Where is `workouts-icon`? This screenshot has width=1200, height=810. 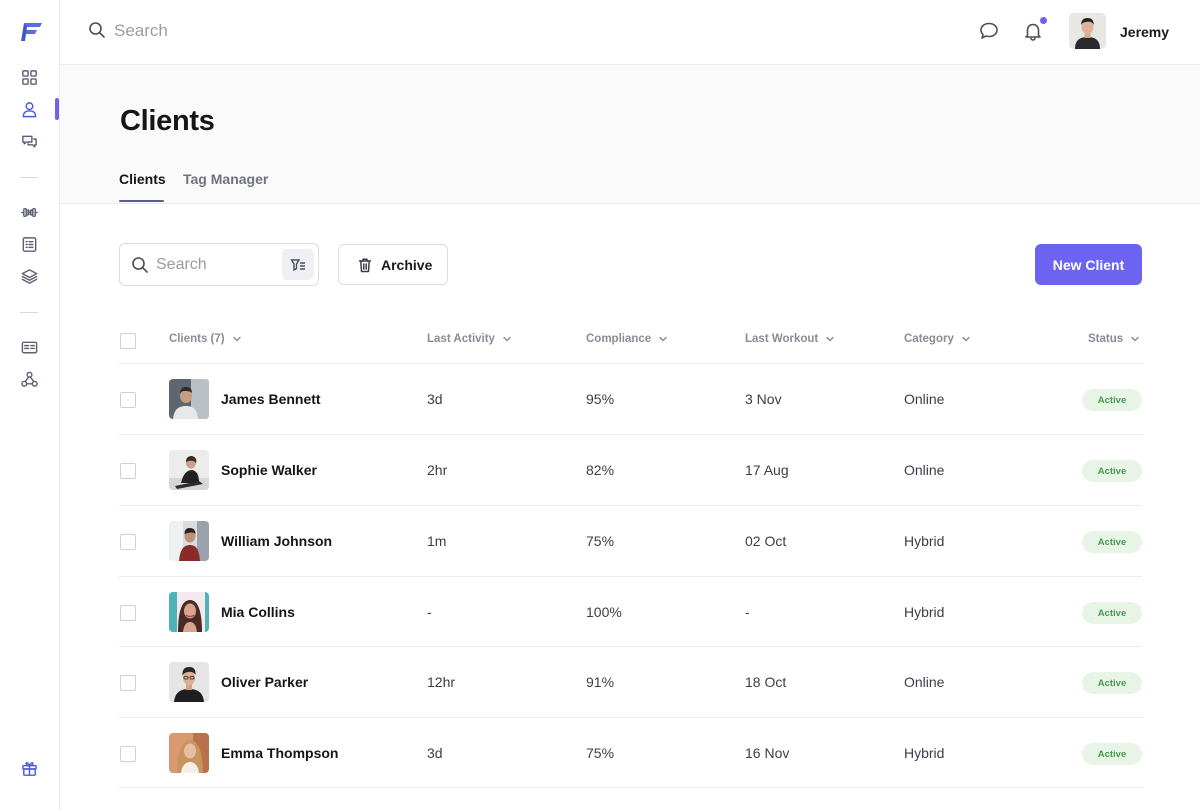
workouts-icon is located at coordinates (29, 212).